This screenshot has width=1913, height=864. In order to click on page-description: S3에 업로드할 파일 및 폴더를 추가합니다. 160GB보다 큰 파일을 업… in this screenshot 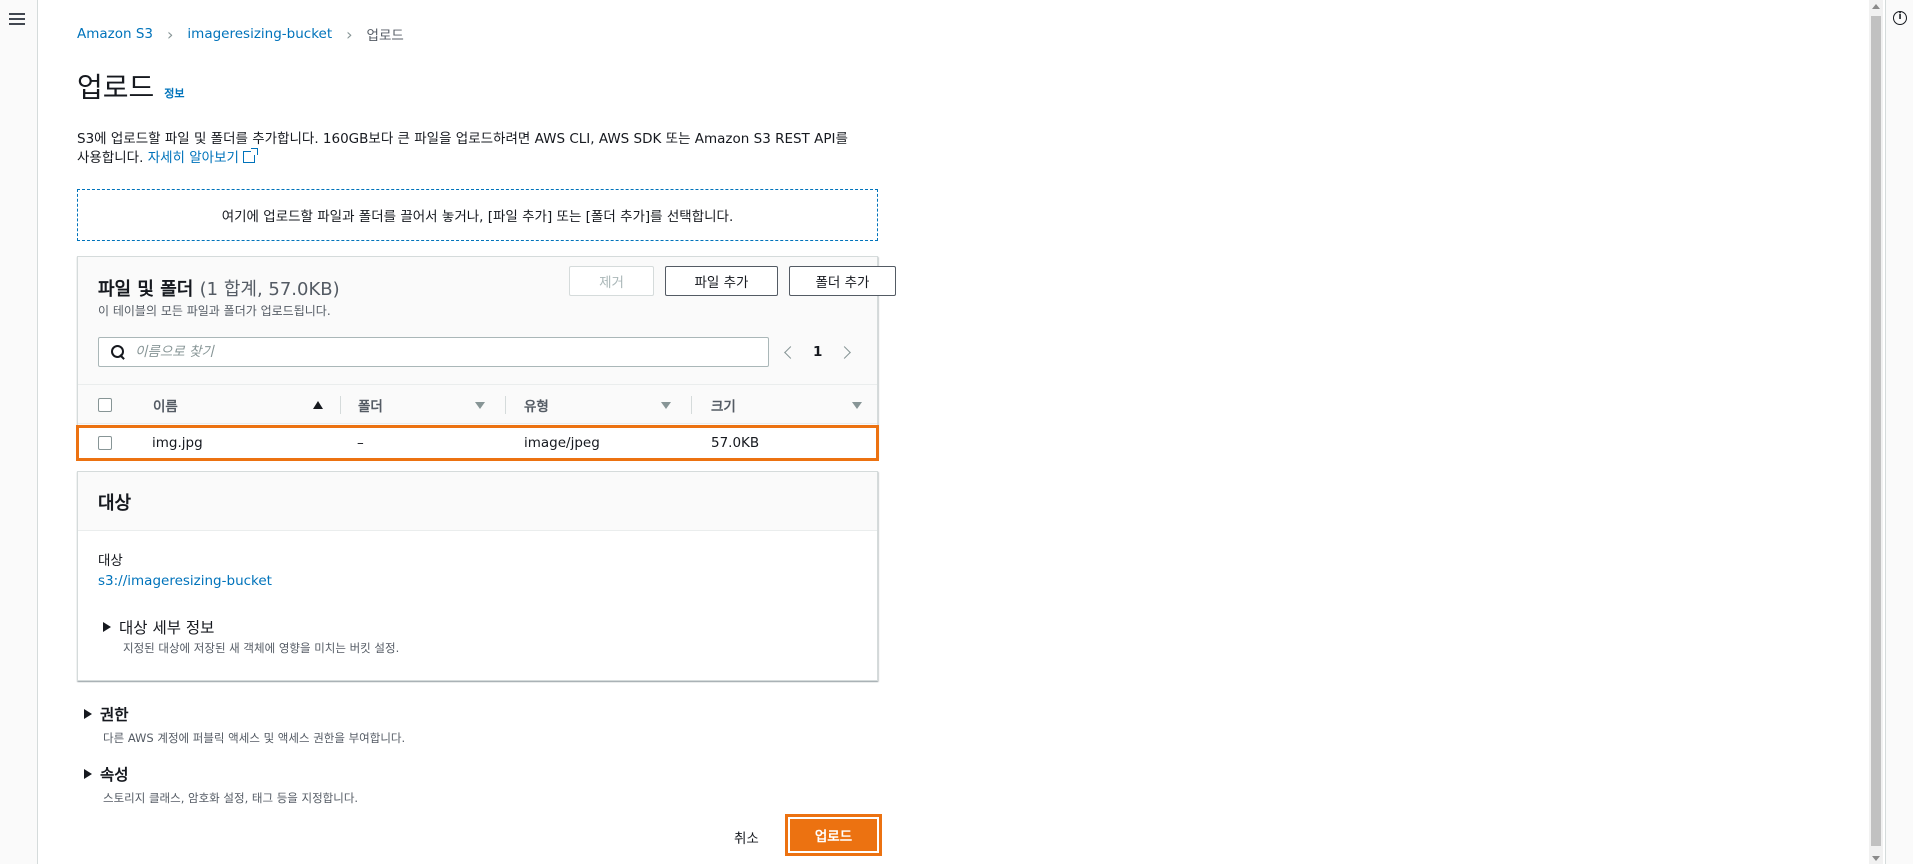, I will do `click(477, 149)`.